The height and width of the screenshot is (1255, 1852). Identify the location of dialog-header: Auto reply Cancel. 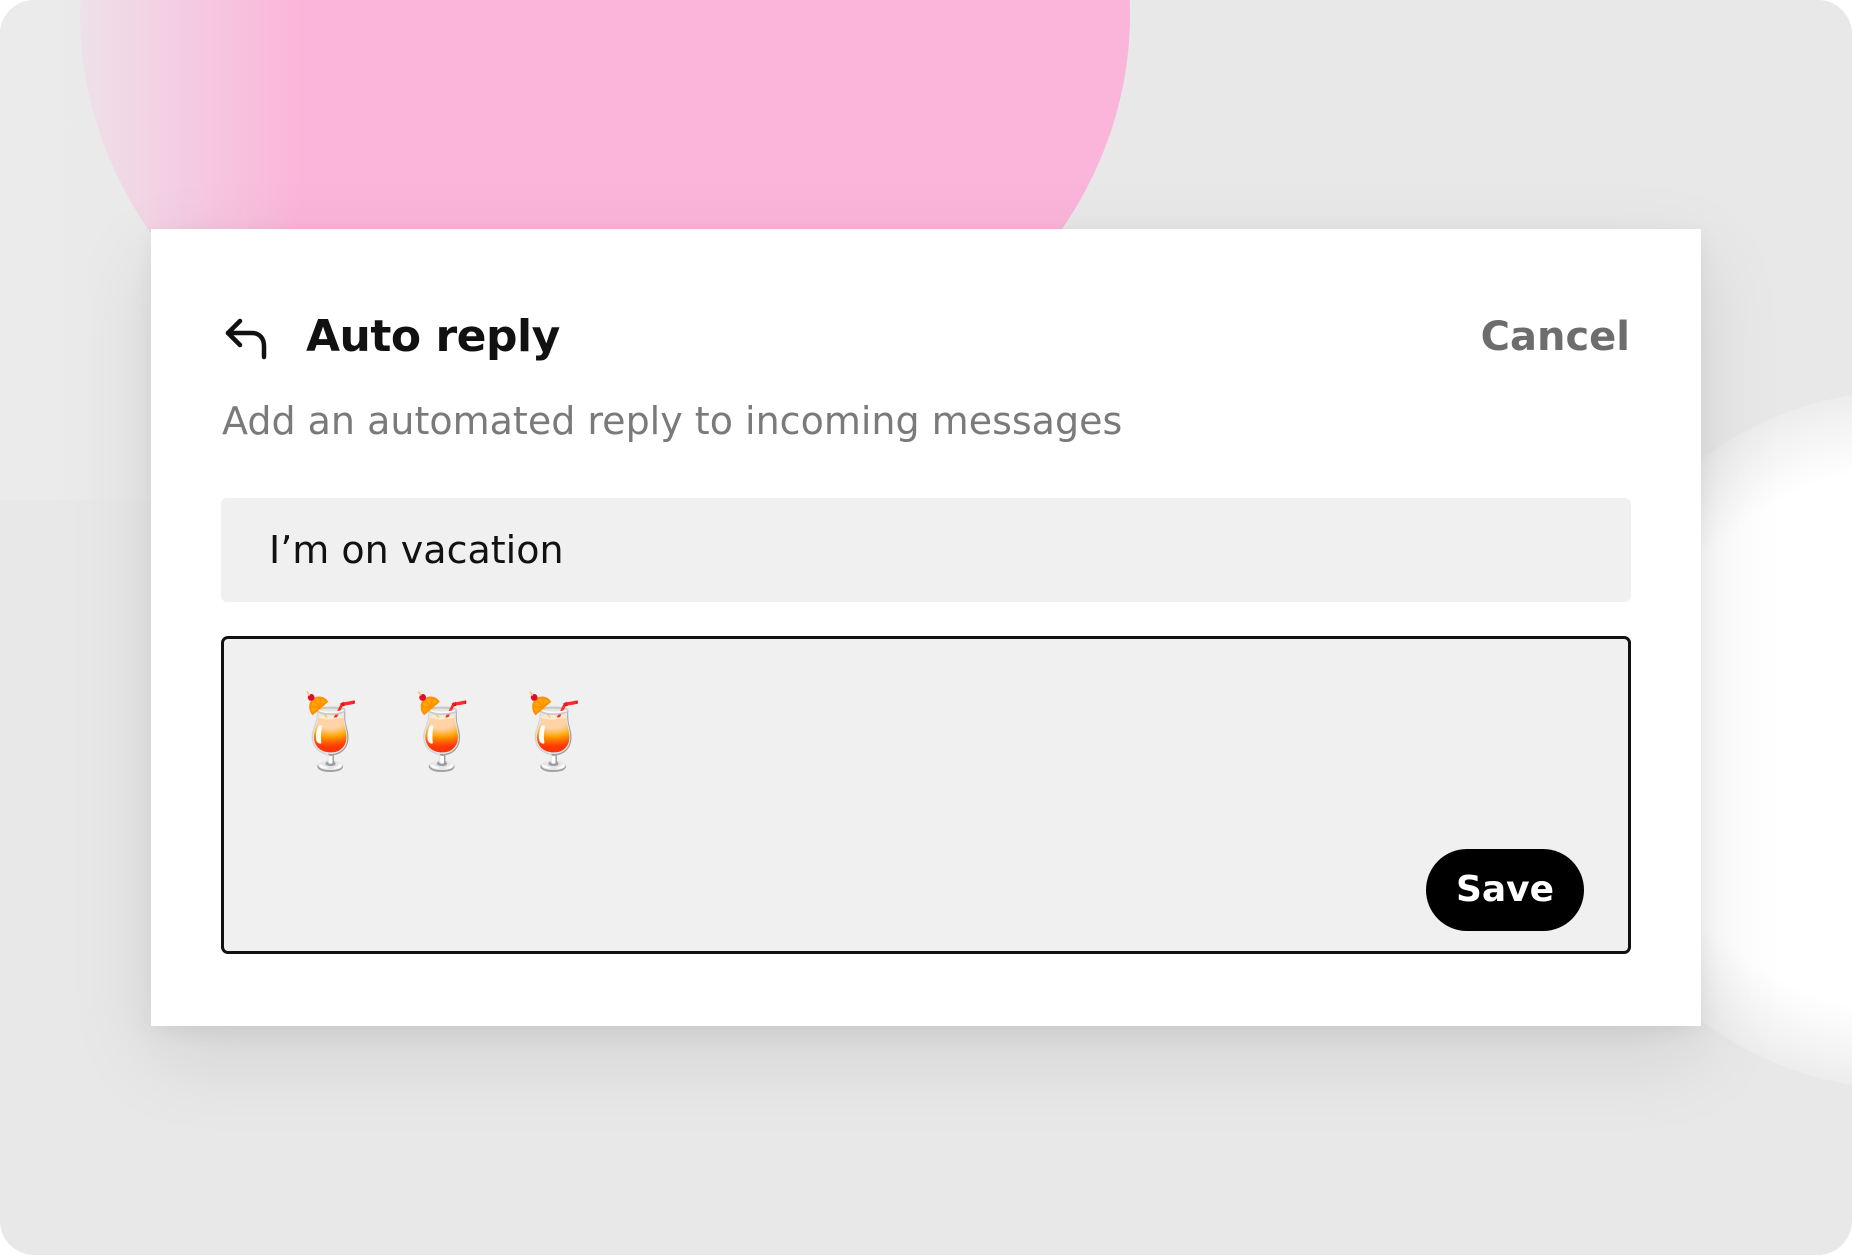
(926, 337).